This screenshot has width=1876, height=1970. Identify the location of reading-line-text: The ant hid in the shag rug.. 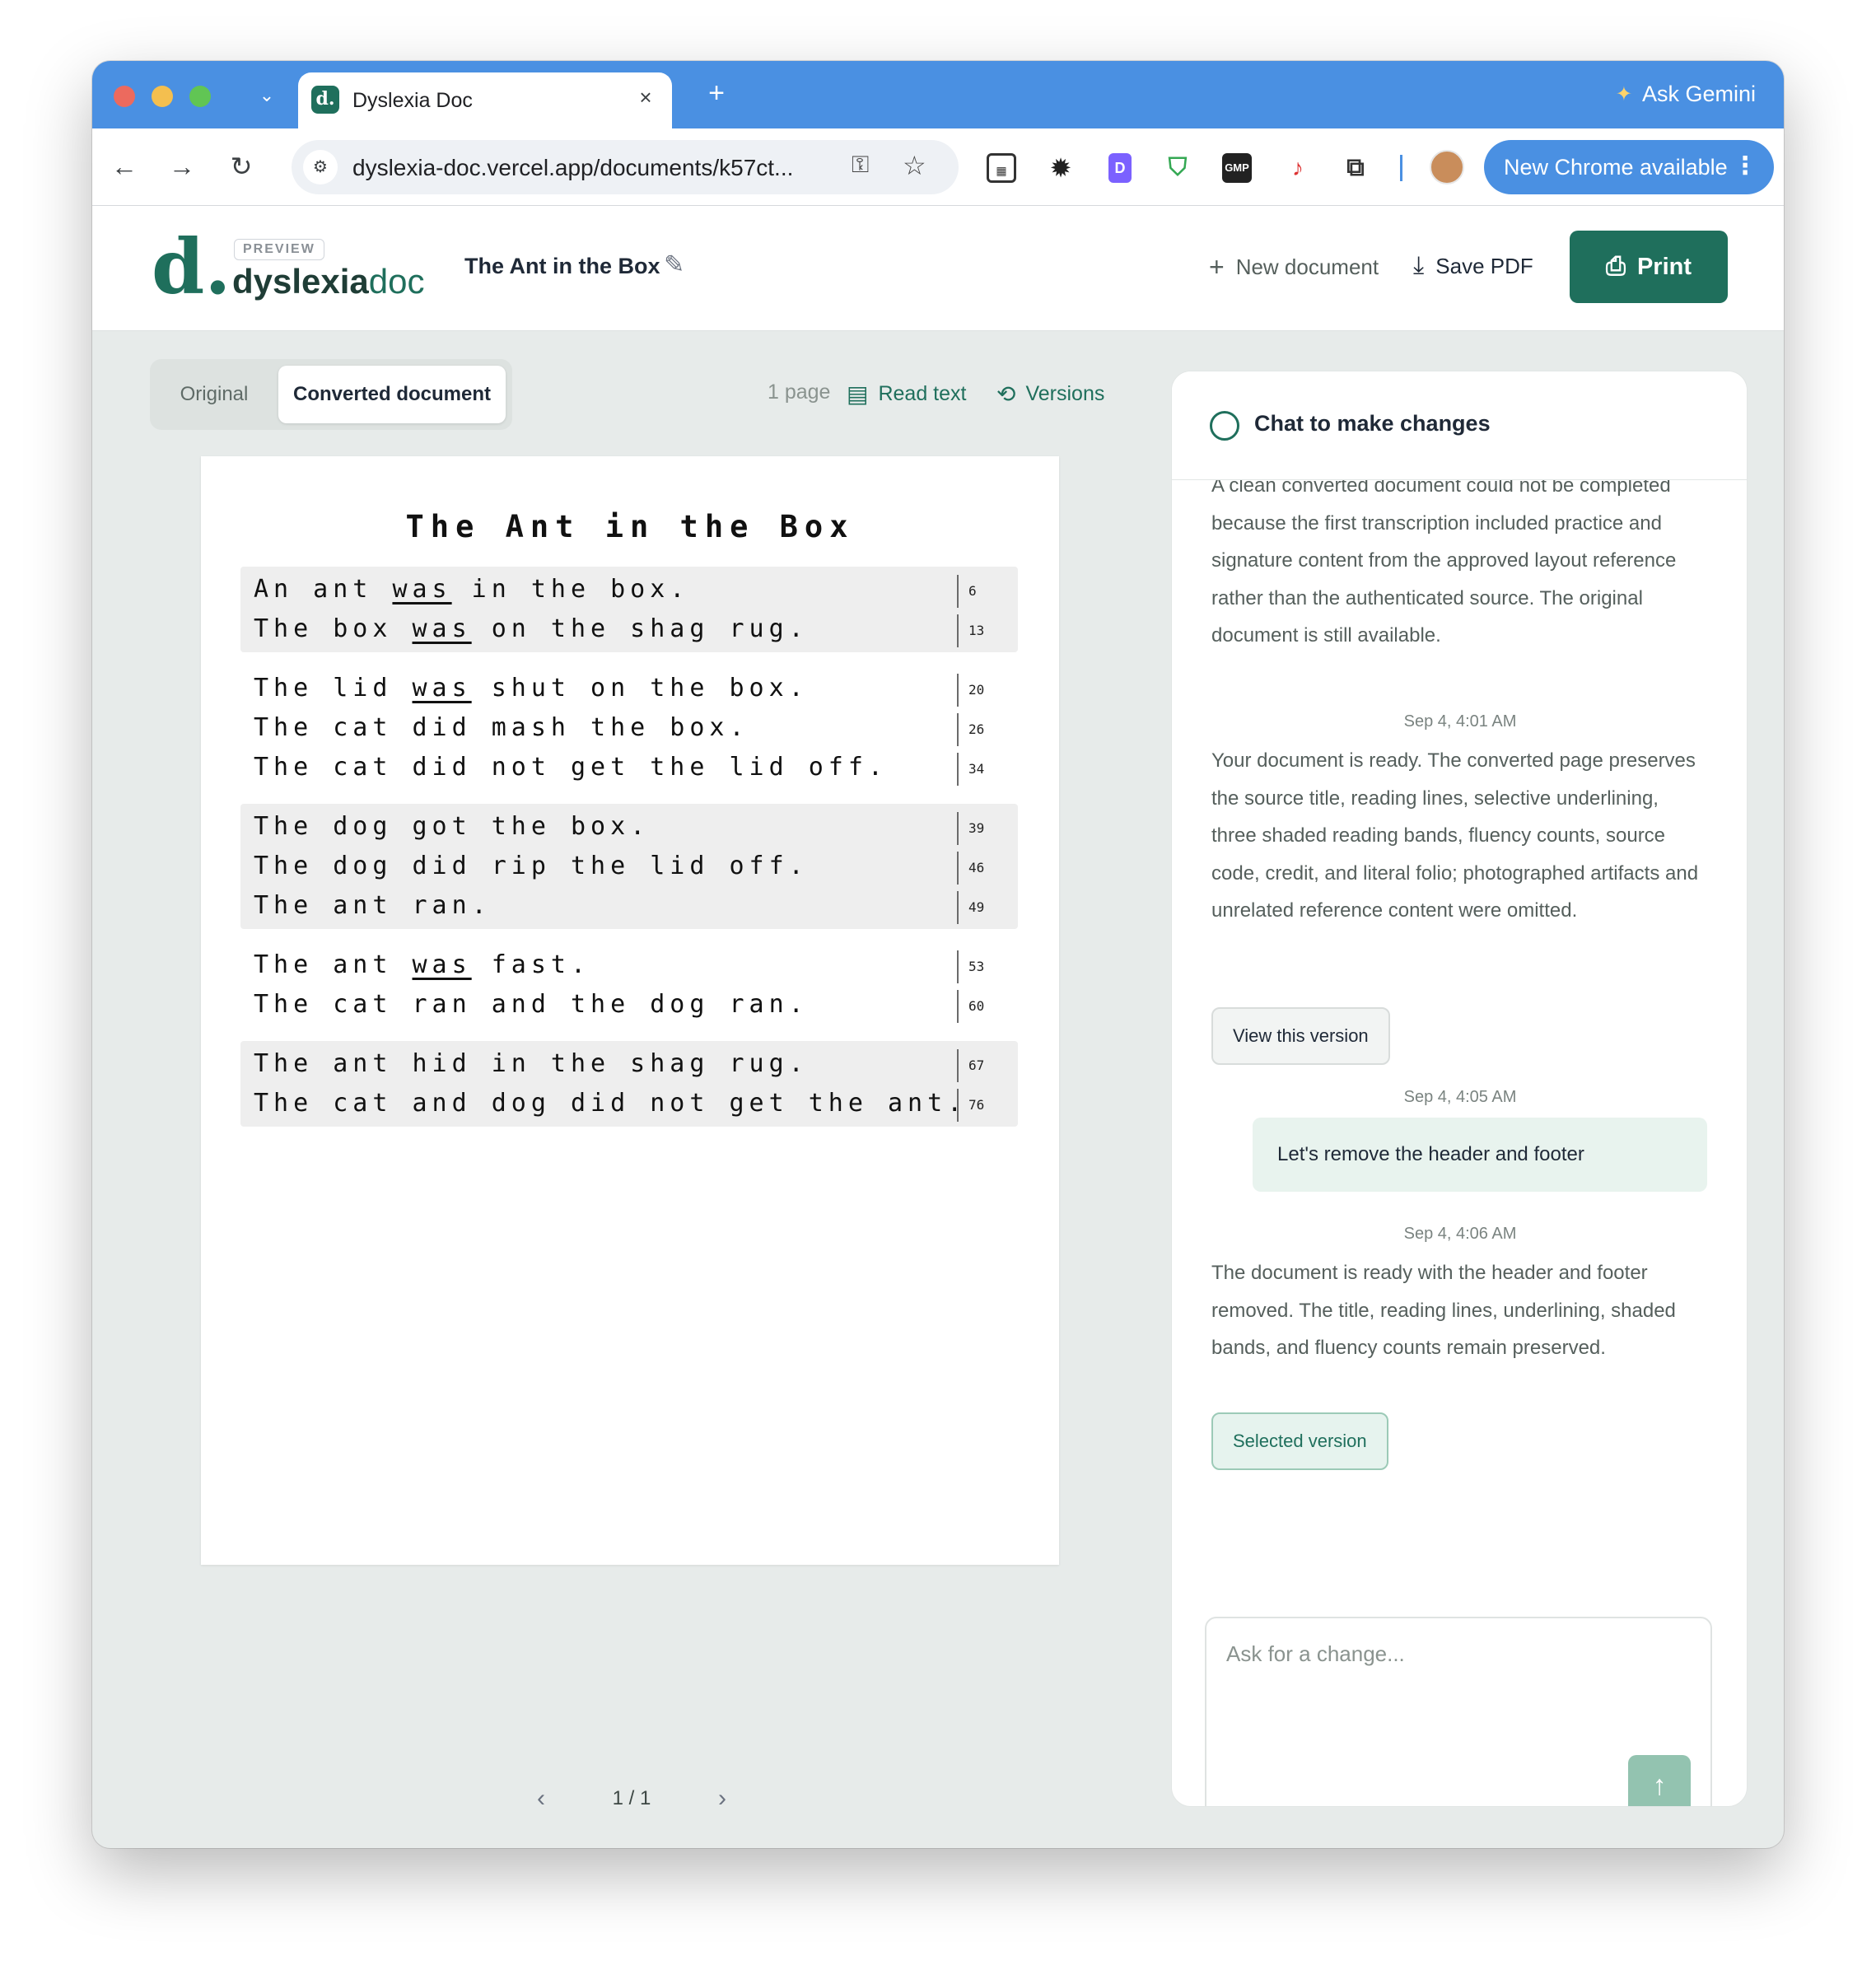
(531, 1063).